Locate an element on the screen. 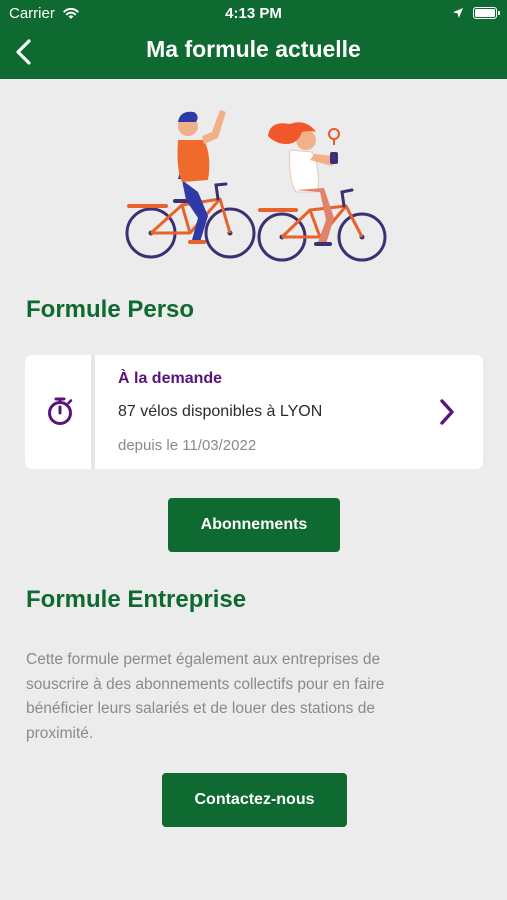  clock: 4:13 PM is located at coordinates (253, 13).